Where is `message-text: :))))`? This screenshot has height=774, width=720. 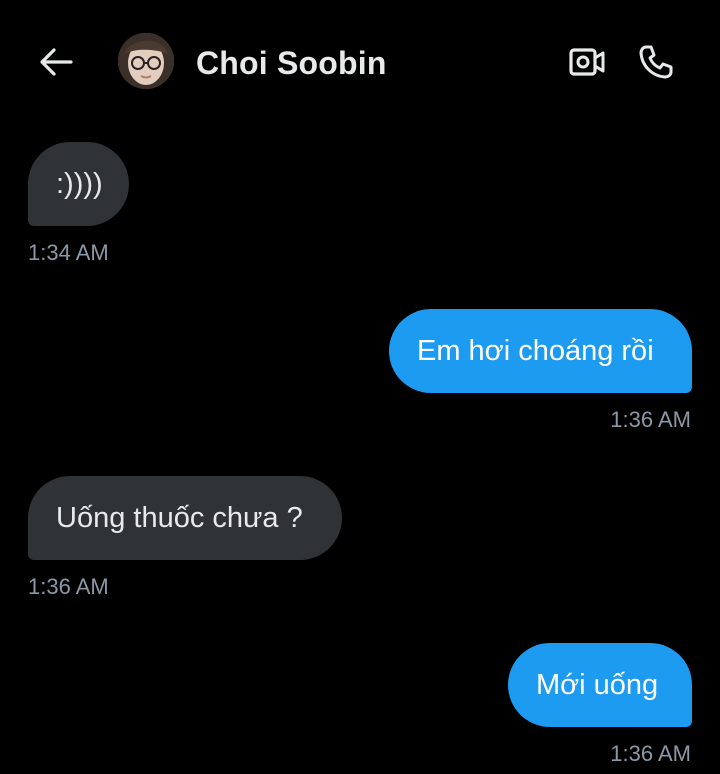 message-text: :)))) is located at coordinates (79, 184).